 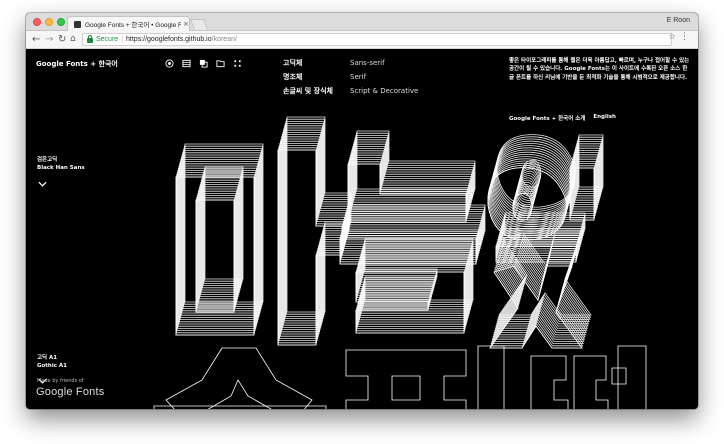 I want to click on chevron-down-icon, so click(x=42, y=184).